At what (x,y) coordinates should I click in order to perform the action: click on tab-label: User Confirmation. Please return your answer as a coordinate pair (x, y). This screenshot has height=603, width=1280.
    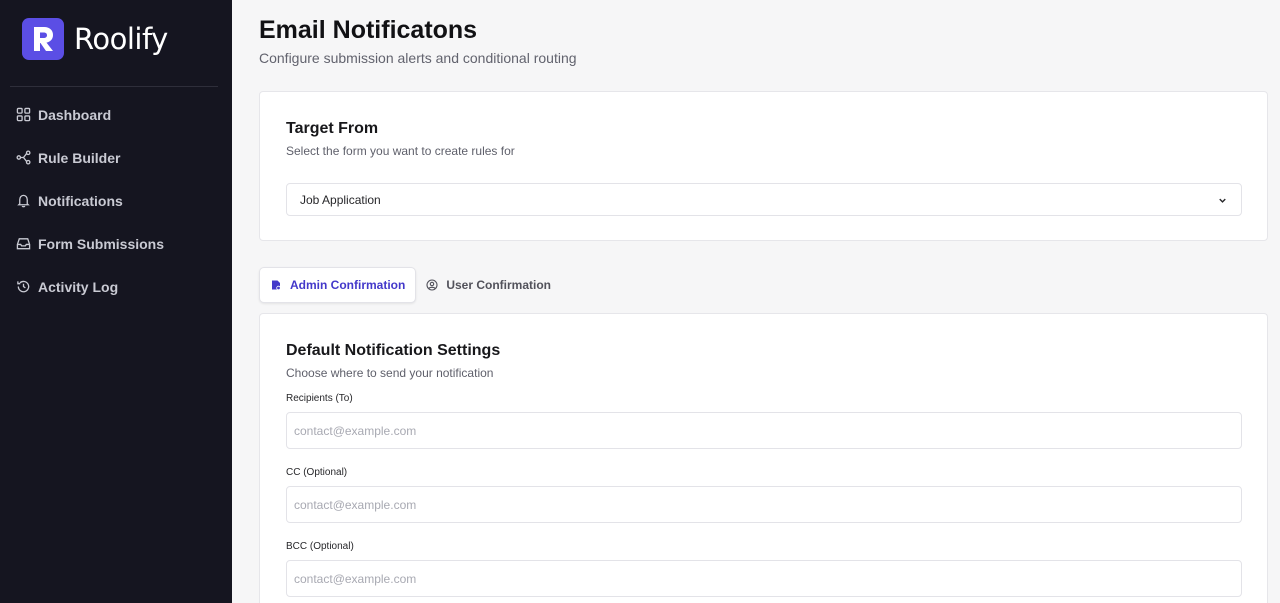
    Looking at the image, I should click on (499, 285).